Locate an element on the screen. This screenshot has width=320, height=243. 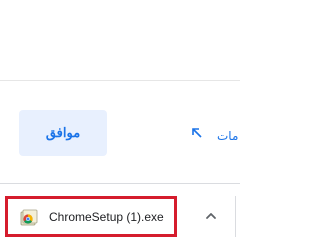
chevron-up-icon is located at coordinates (211, 216).